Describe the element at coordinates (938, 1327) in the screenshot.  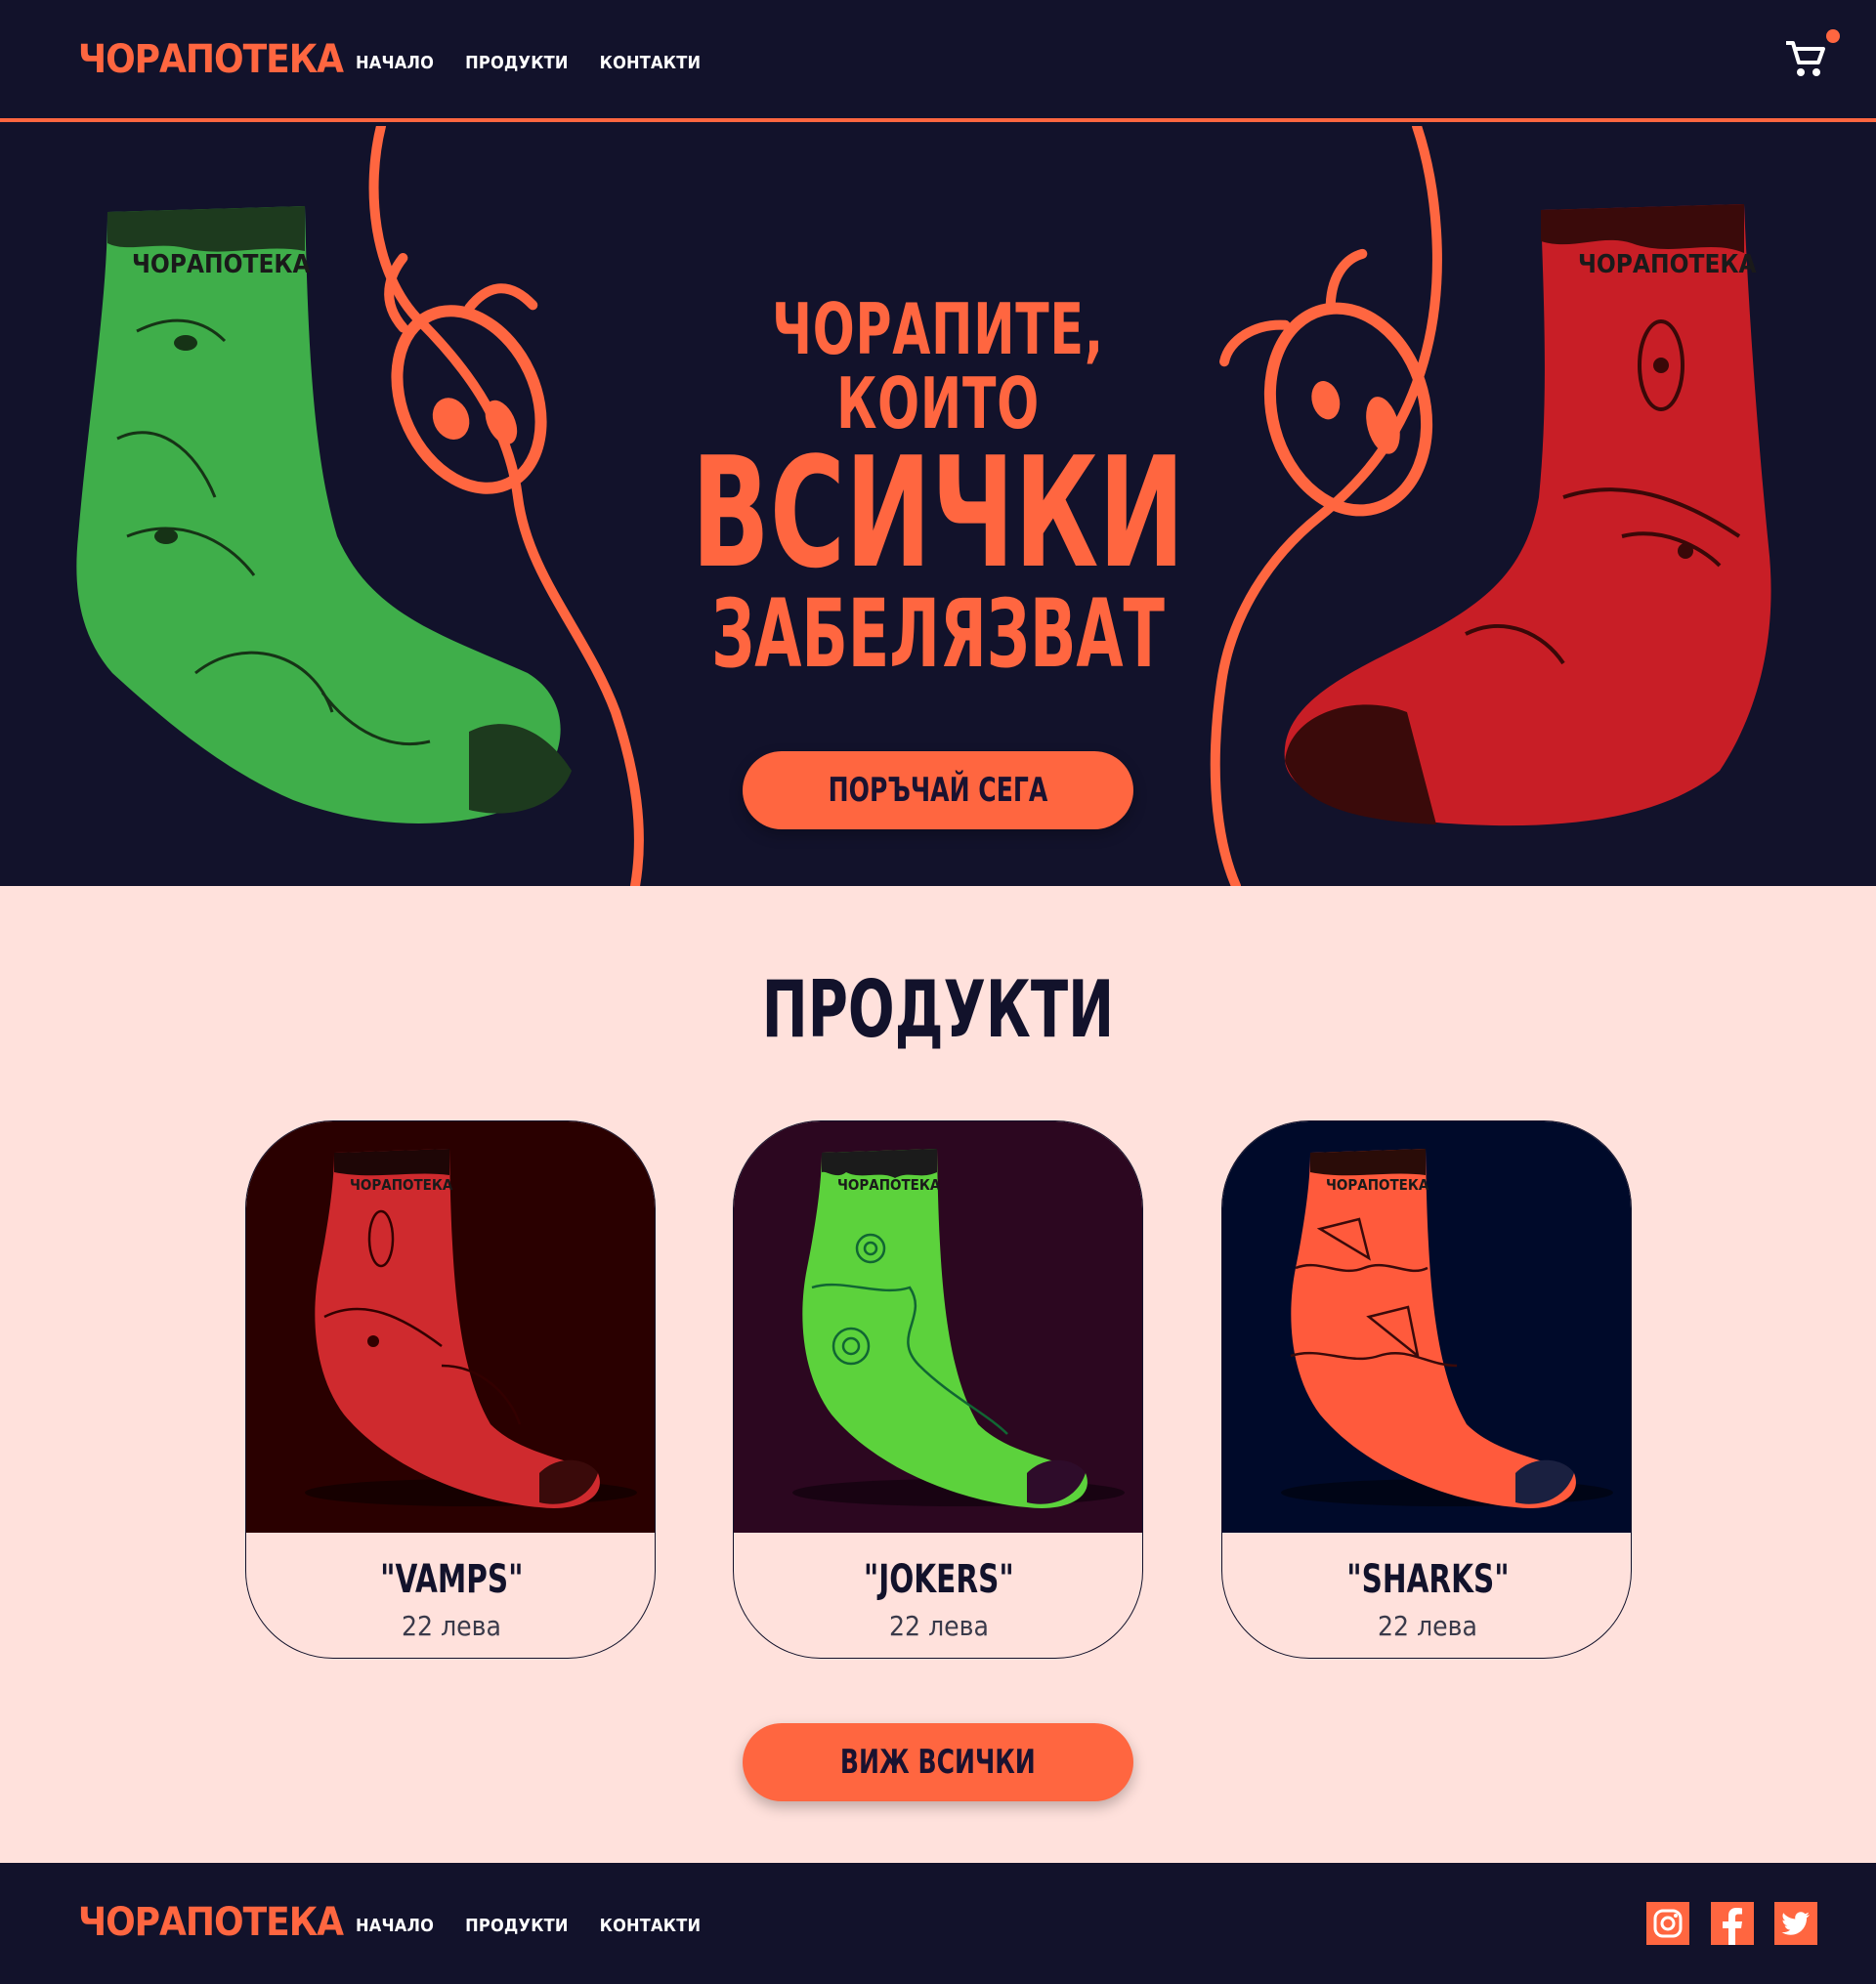
I see `product-image-jokers: ЧОРАПОТЕКА` at that location.